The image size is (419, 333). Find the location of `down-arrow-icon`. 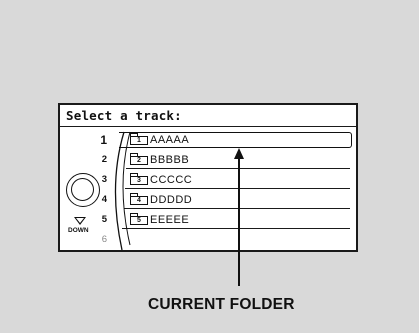

down-arrow-icon is located at coordinates (80, 221).